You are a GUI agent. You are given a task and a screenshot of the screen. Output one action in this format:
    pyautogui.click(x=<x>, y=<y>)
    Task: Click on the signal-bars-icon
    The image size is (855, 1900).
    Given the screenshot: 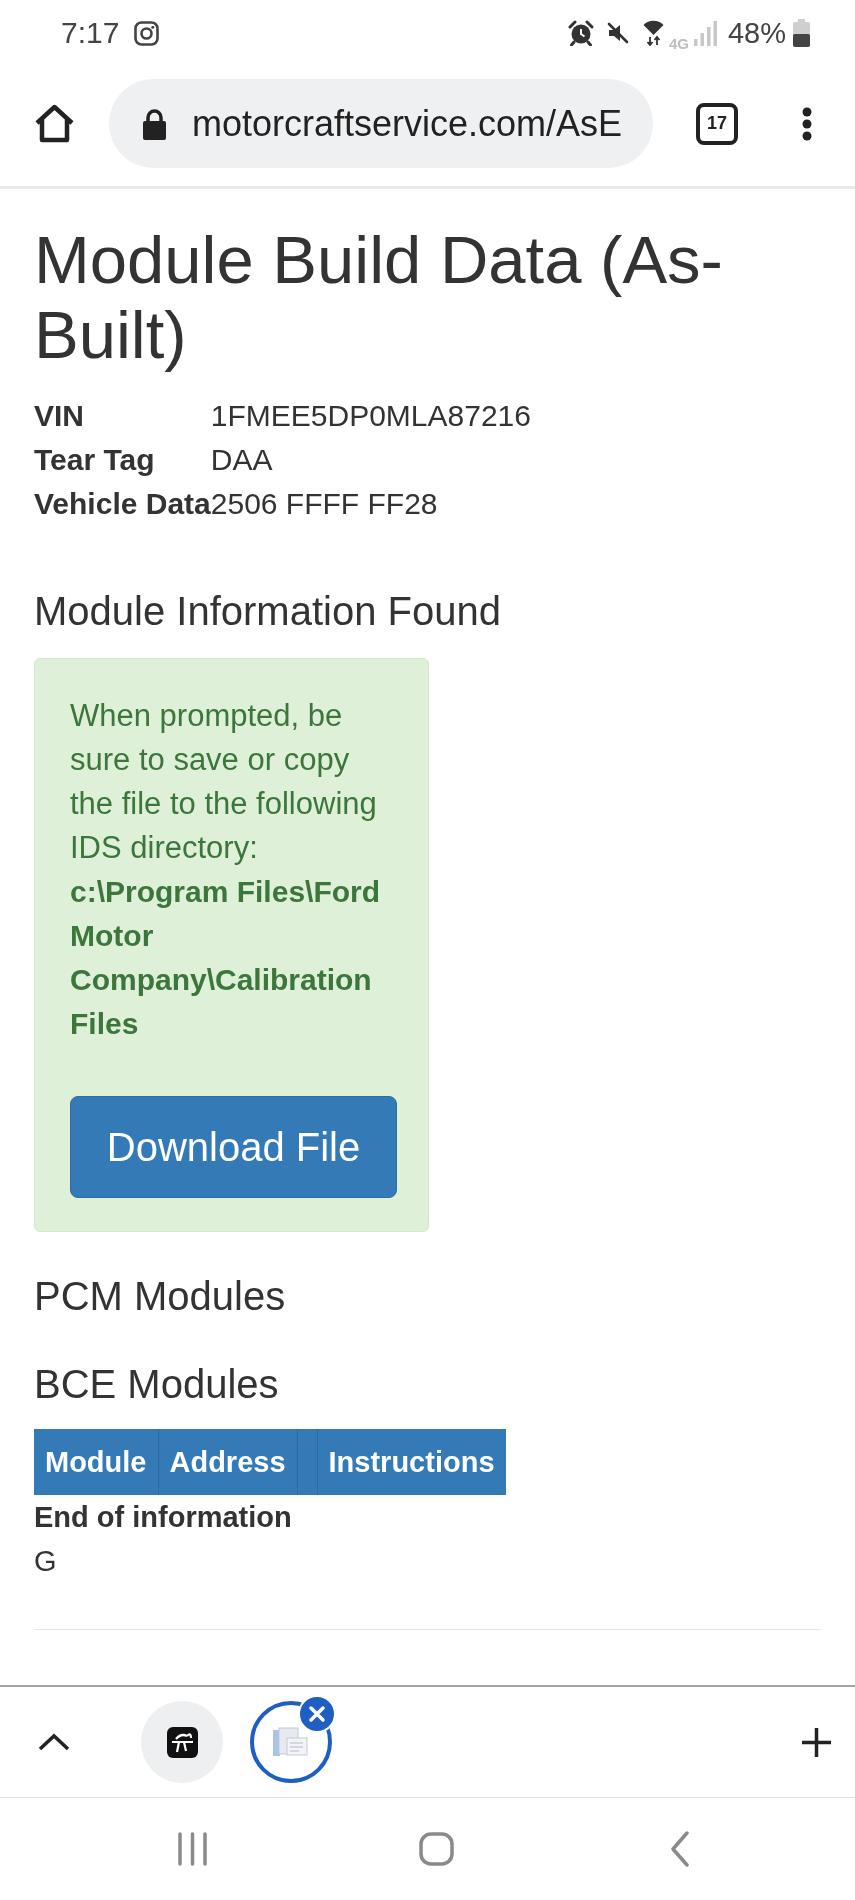 What is the action you would take?
    pyautogui.click(x=705, y=33)
    